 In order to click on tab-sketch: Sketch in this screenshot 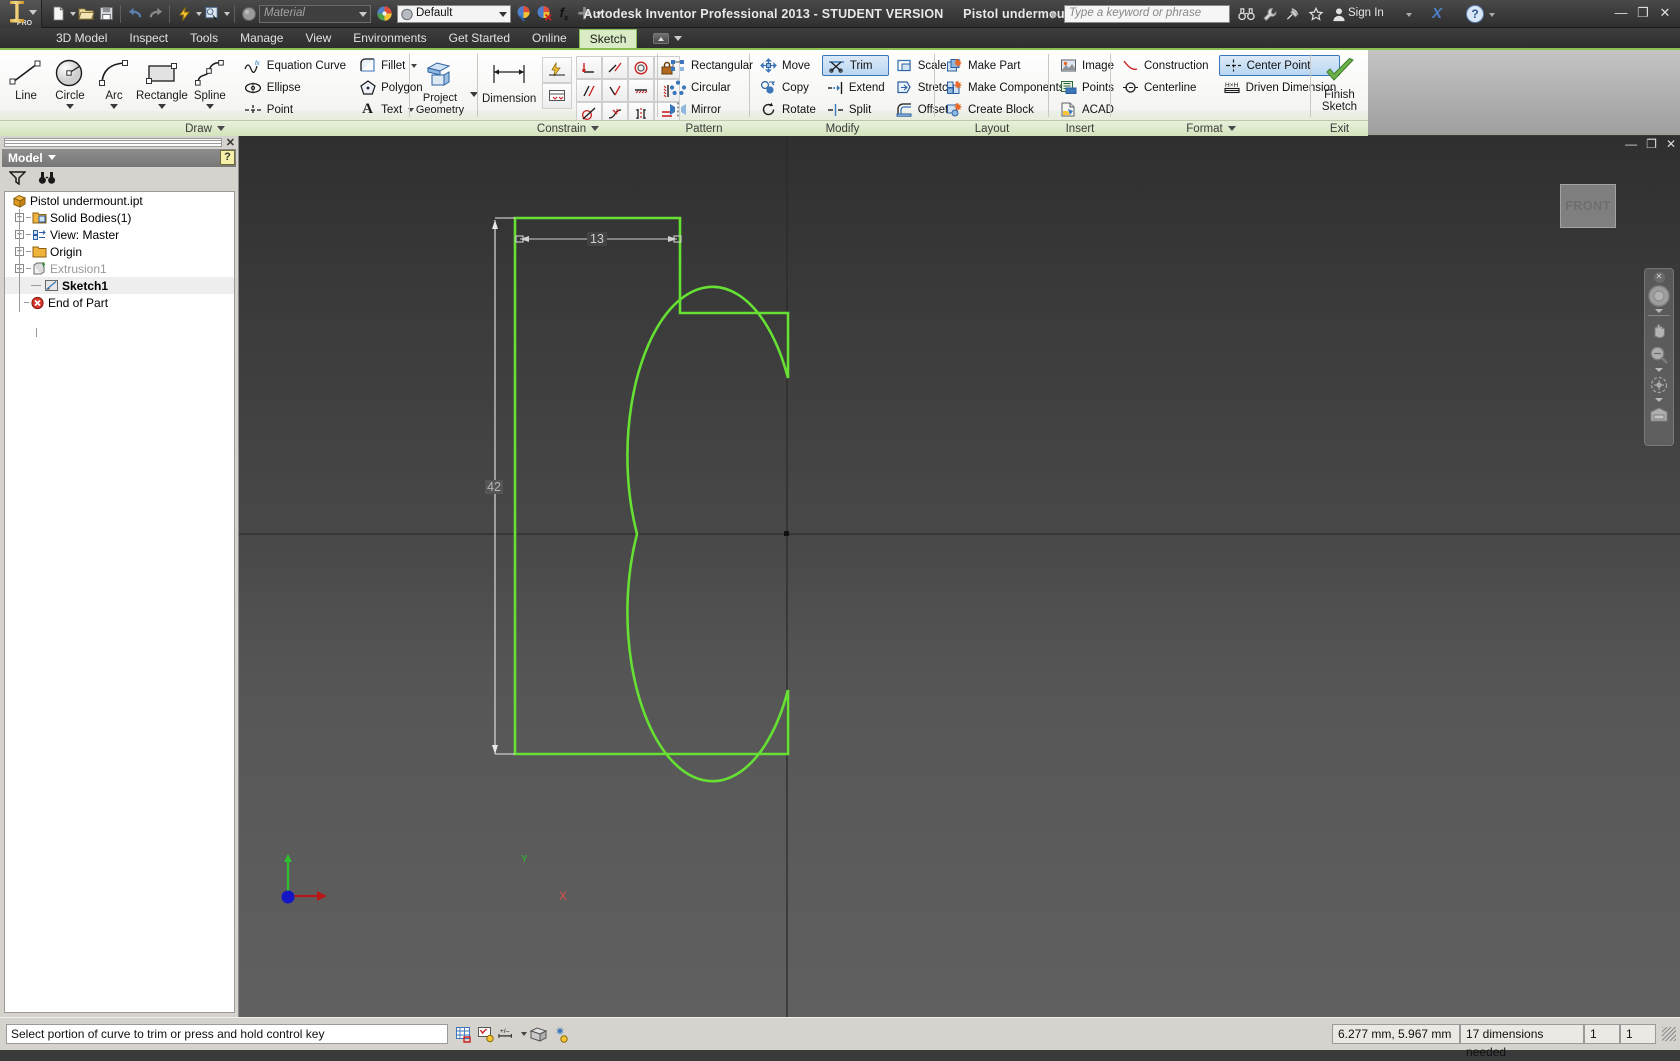, I will do `click(608, 38)`.